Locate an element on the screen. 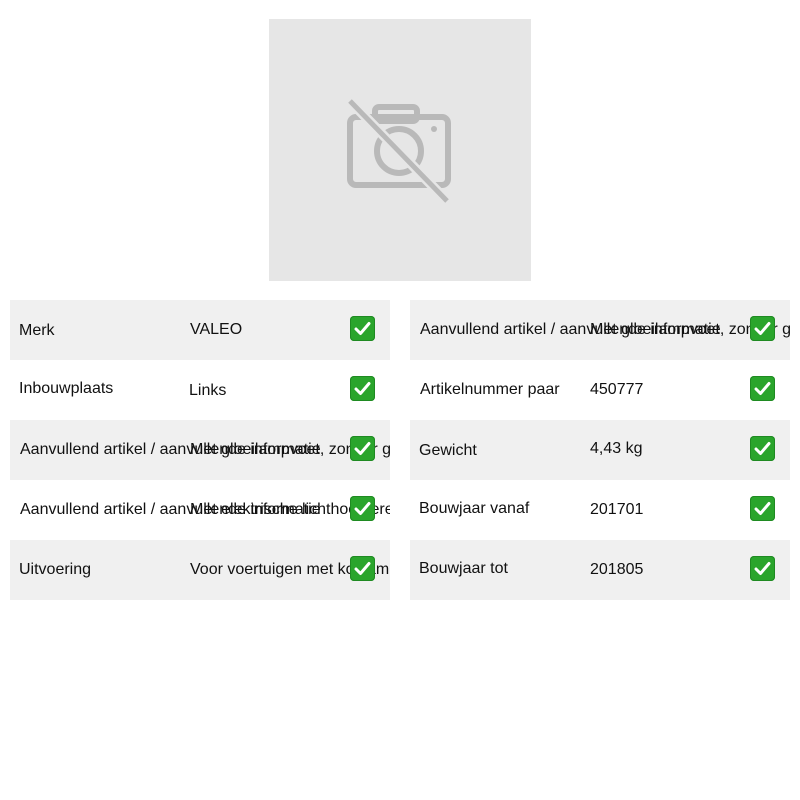 The height and width of the screenshot is (800, 800). spec-value: 201701 is located at coordinates (617, 509).